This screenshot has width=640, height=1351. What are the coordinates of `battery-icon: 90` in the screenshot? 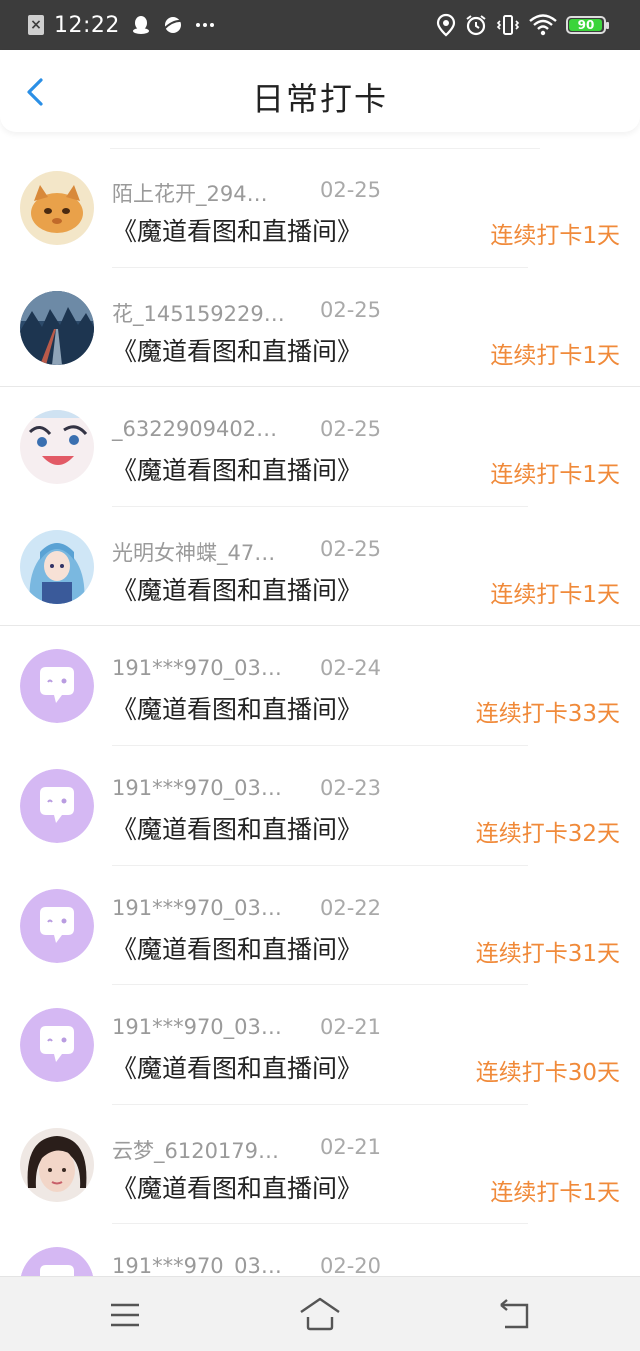 It's located at (587, 25).